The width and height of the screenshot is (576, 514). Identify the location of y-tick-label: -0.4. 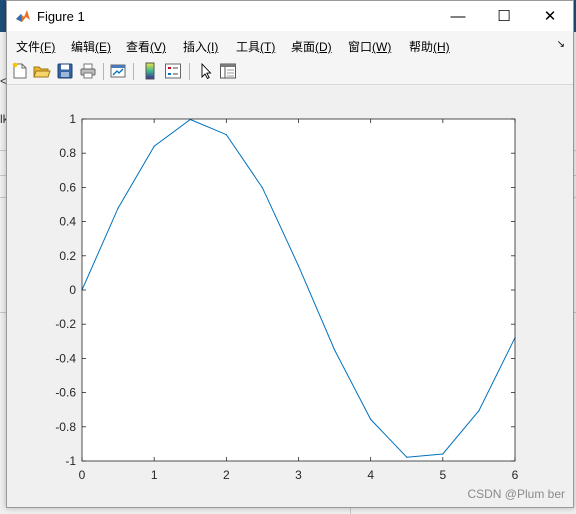
(65, 358).